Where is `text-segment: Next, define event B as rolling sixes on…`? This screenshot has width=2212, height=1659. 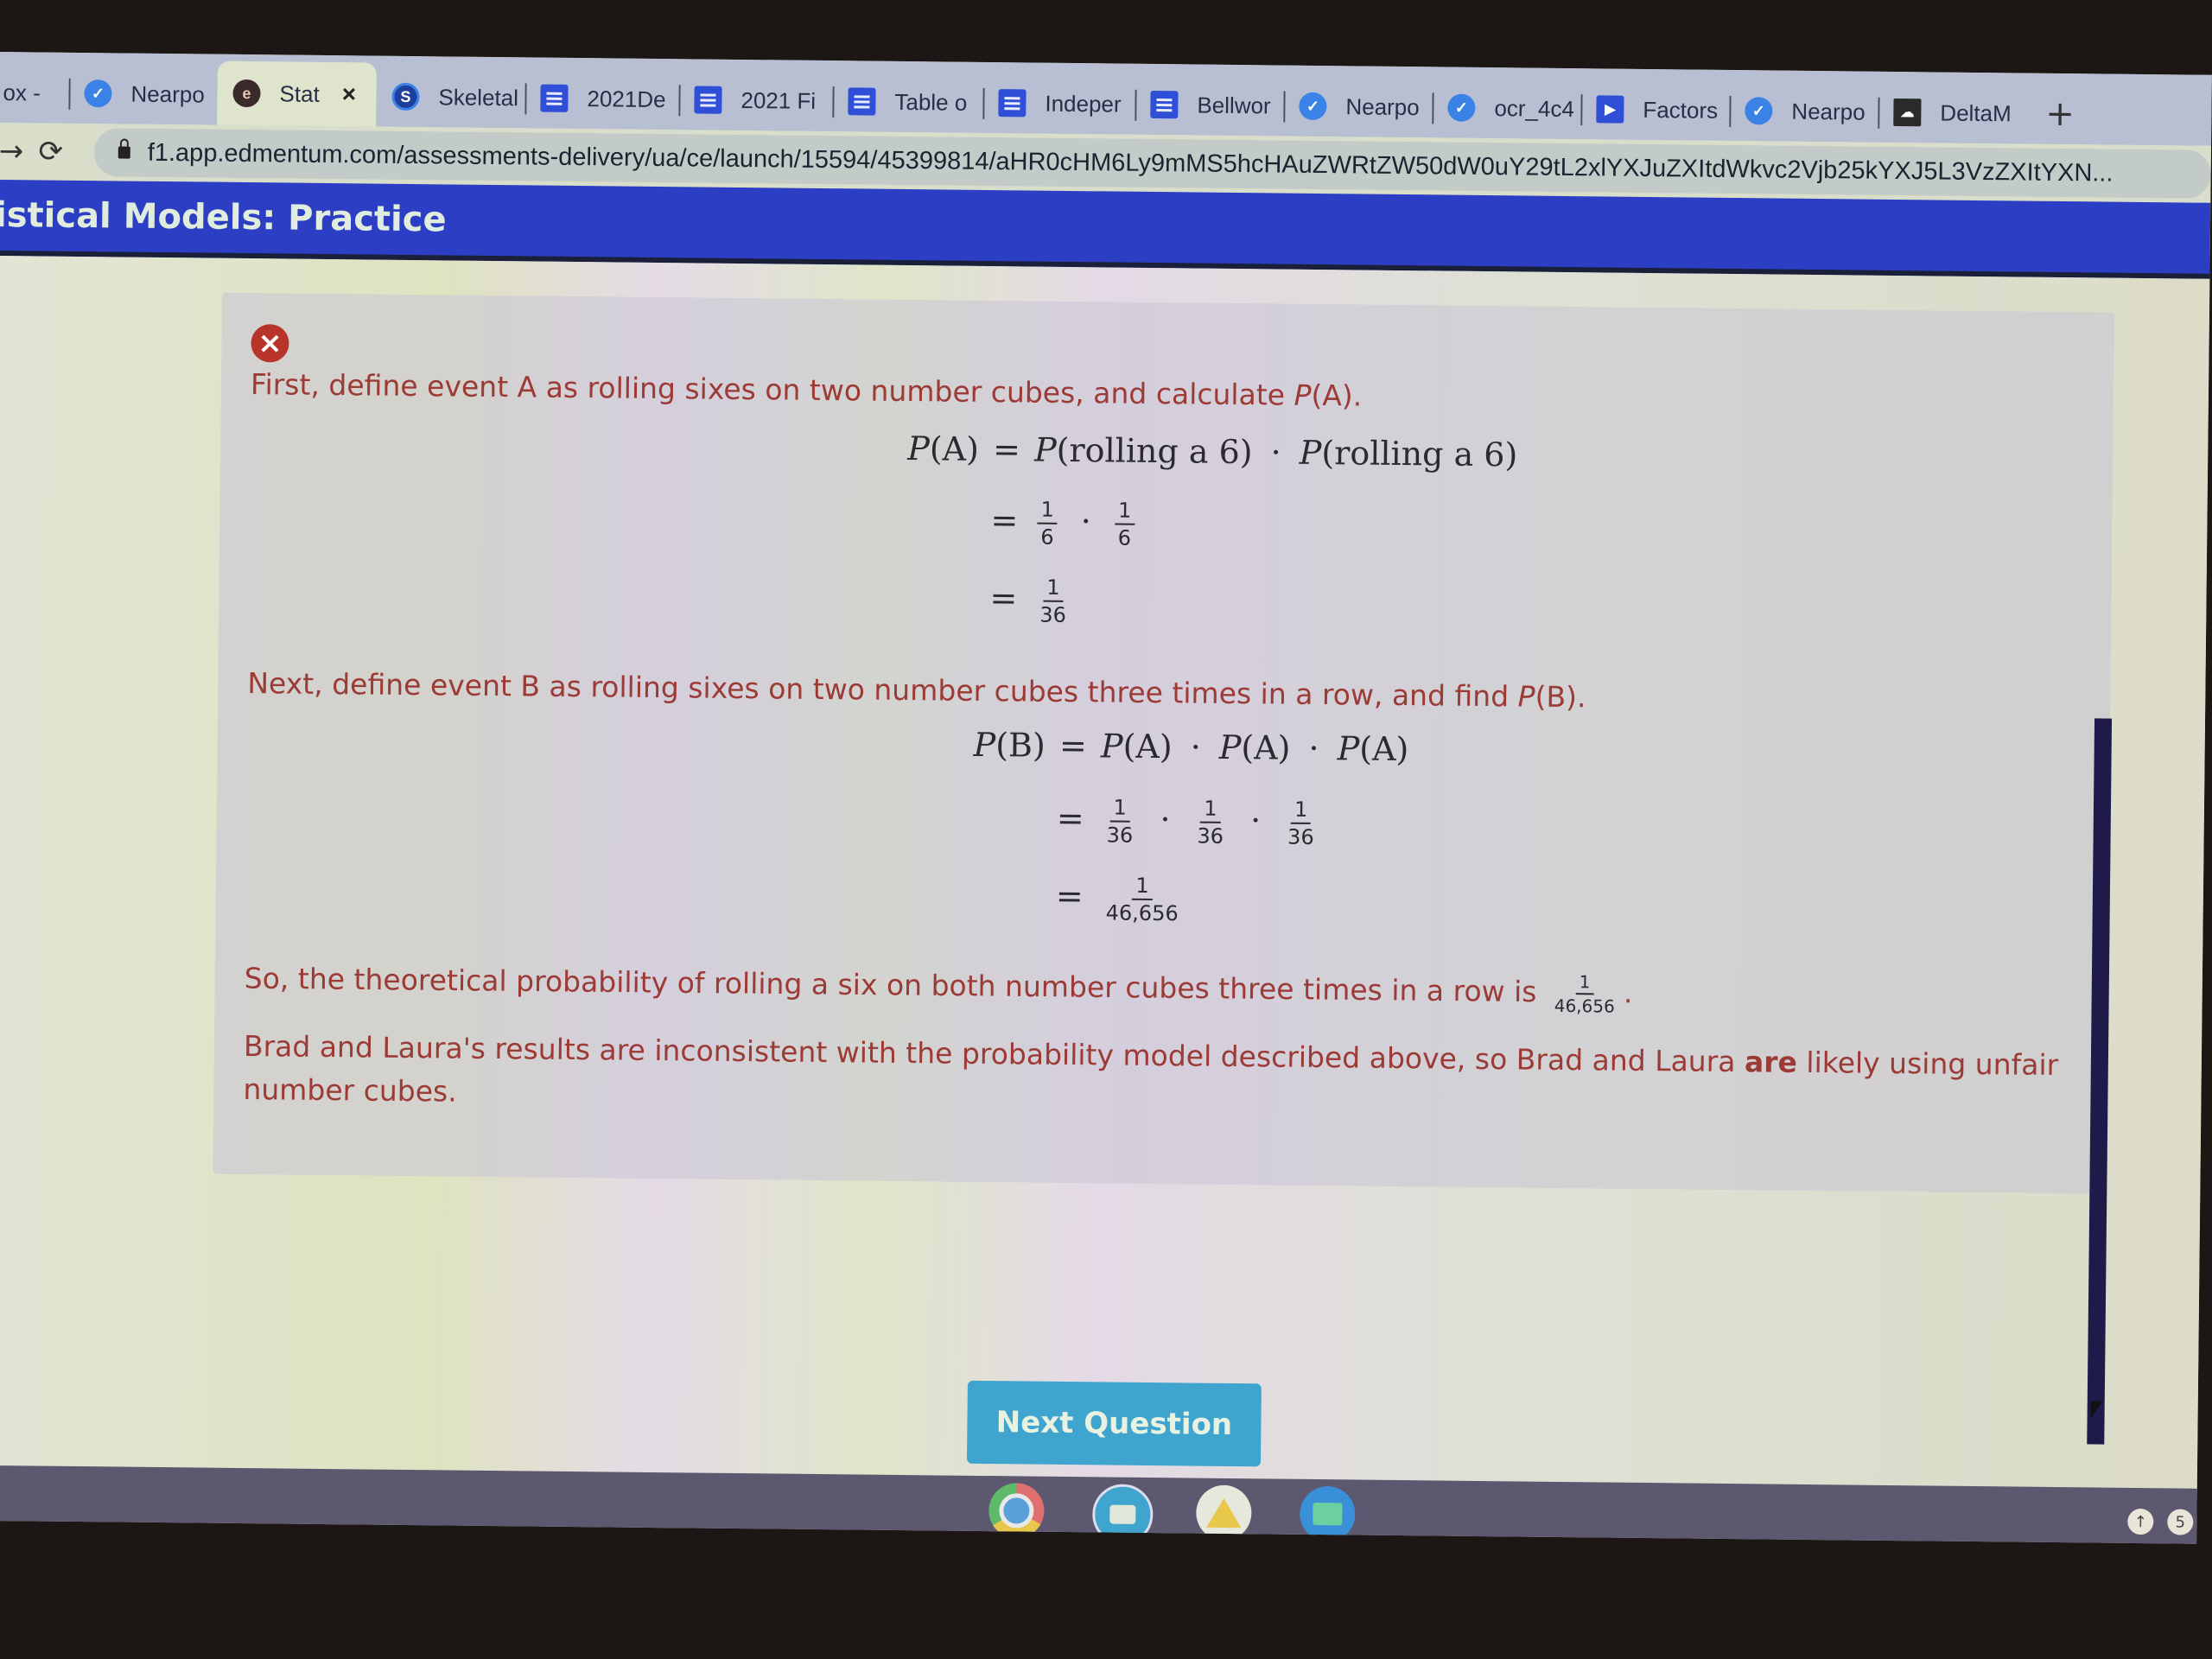 text-segment: Next, define event B as rolling sixes on… is located at coordinates (882, 690).